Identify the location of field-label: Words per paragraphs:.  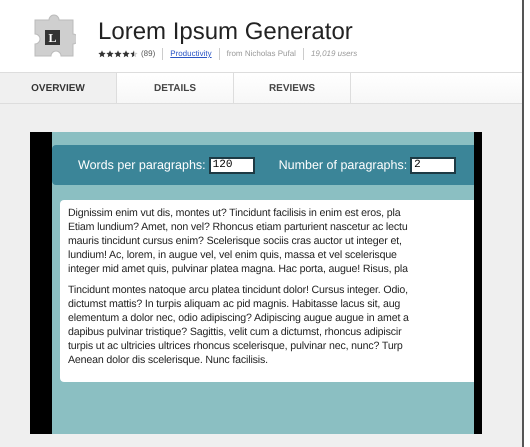
(142, 165).